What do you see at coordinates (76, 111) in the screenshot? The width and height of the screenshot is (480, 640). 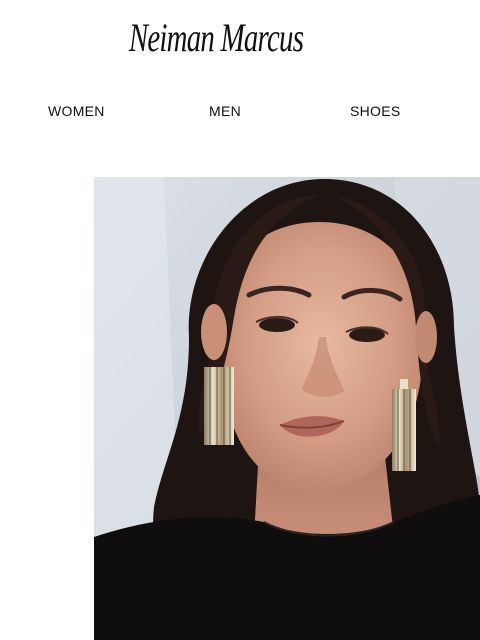 I see `nav-link-women: WOMEN` at bounding box center [76, 111].